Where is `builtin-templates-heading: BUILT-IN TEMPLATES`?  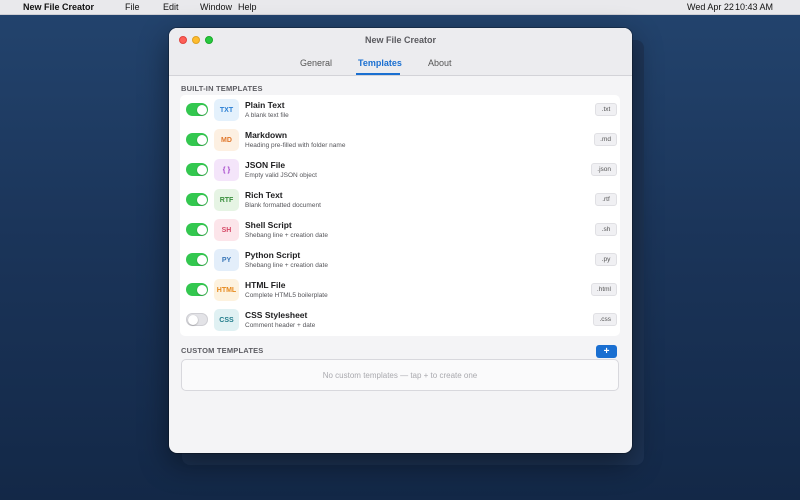
builtin-templates-heading: BUILT-IN TEMPLATES is located at coordinates (222, 88).